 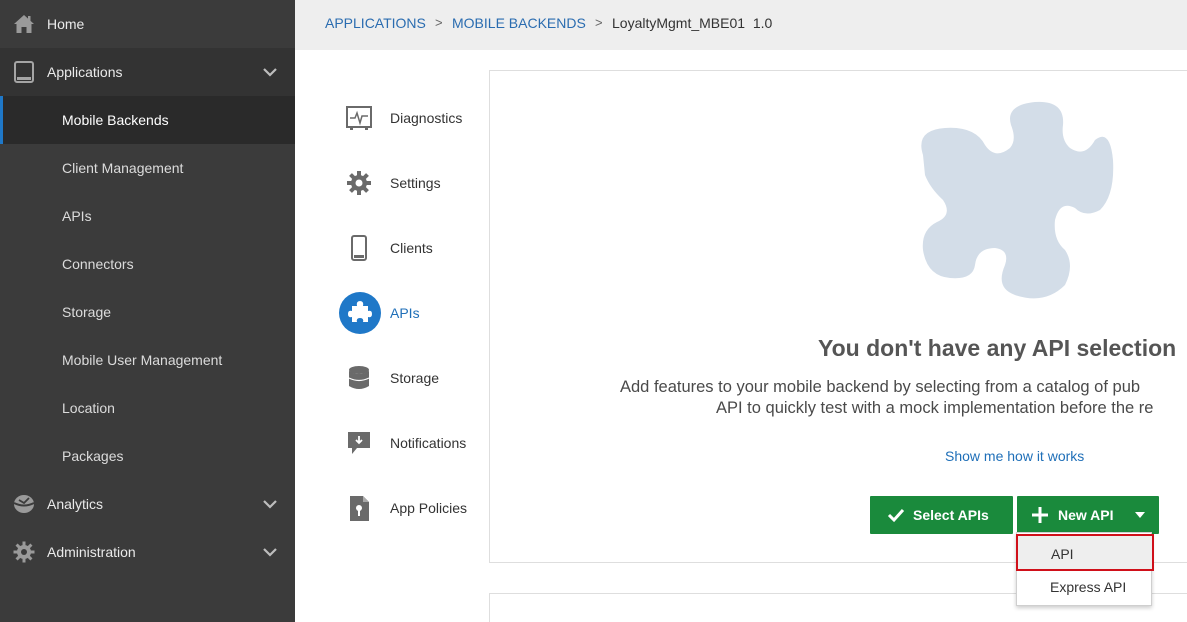 I want to click on new-api-button: New API, so click(x=1088, y=515).